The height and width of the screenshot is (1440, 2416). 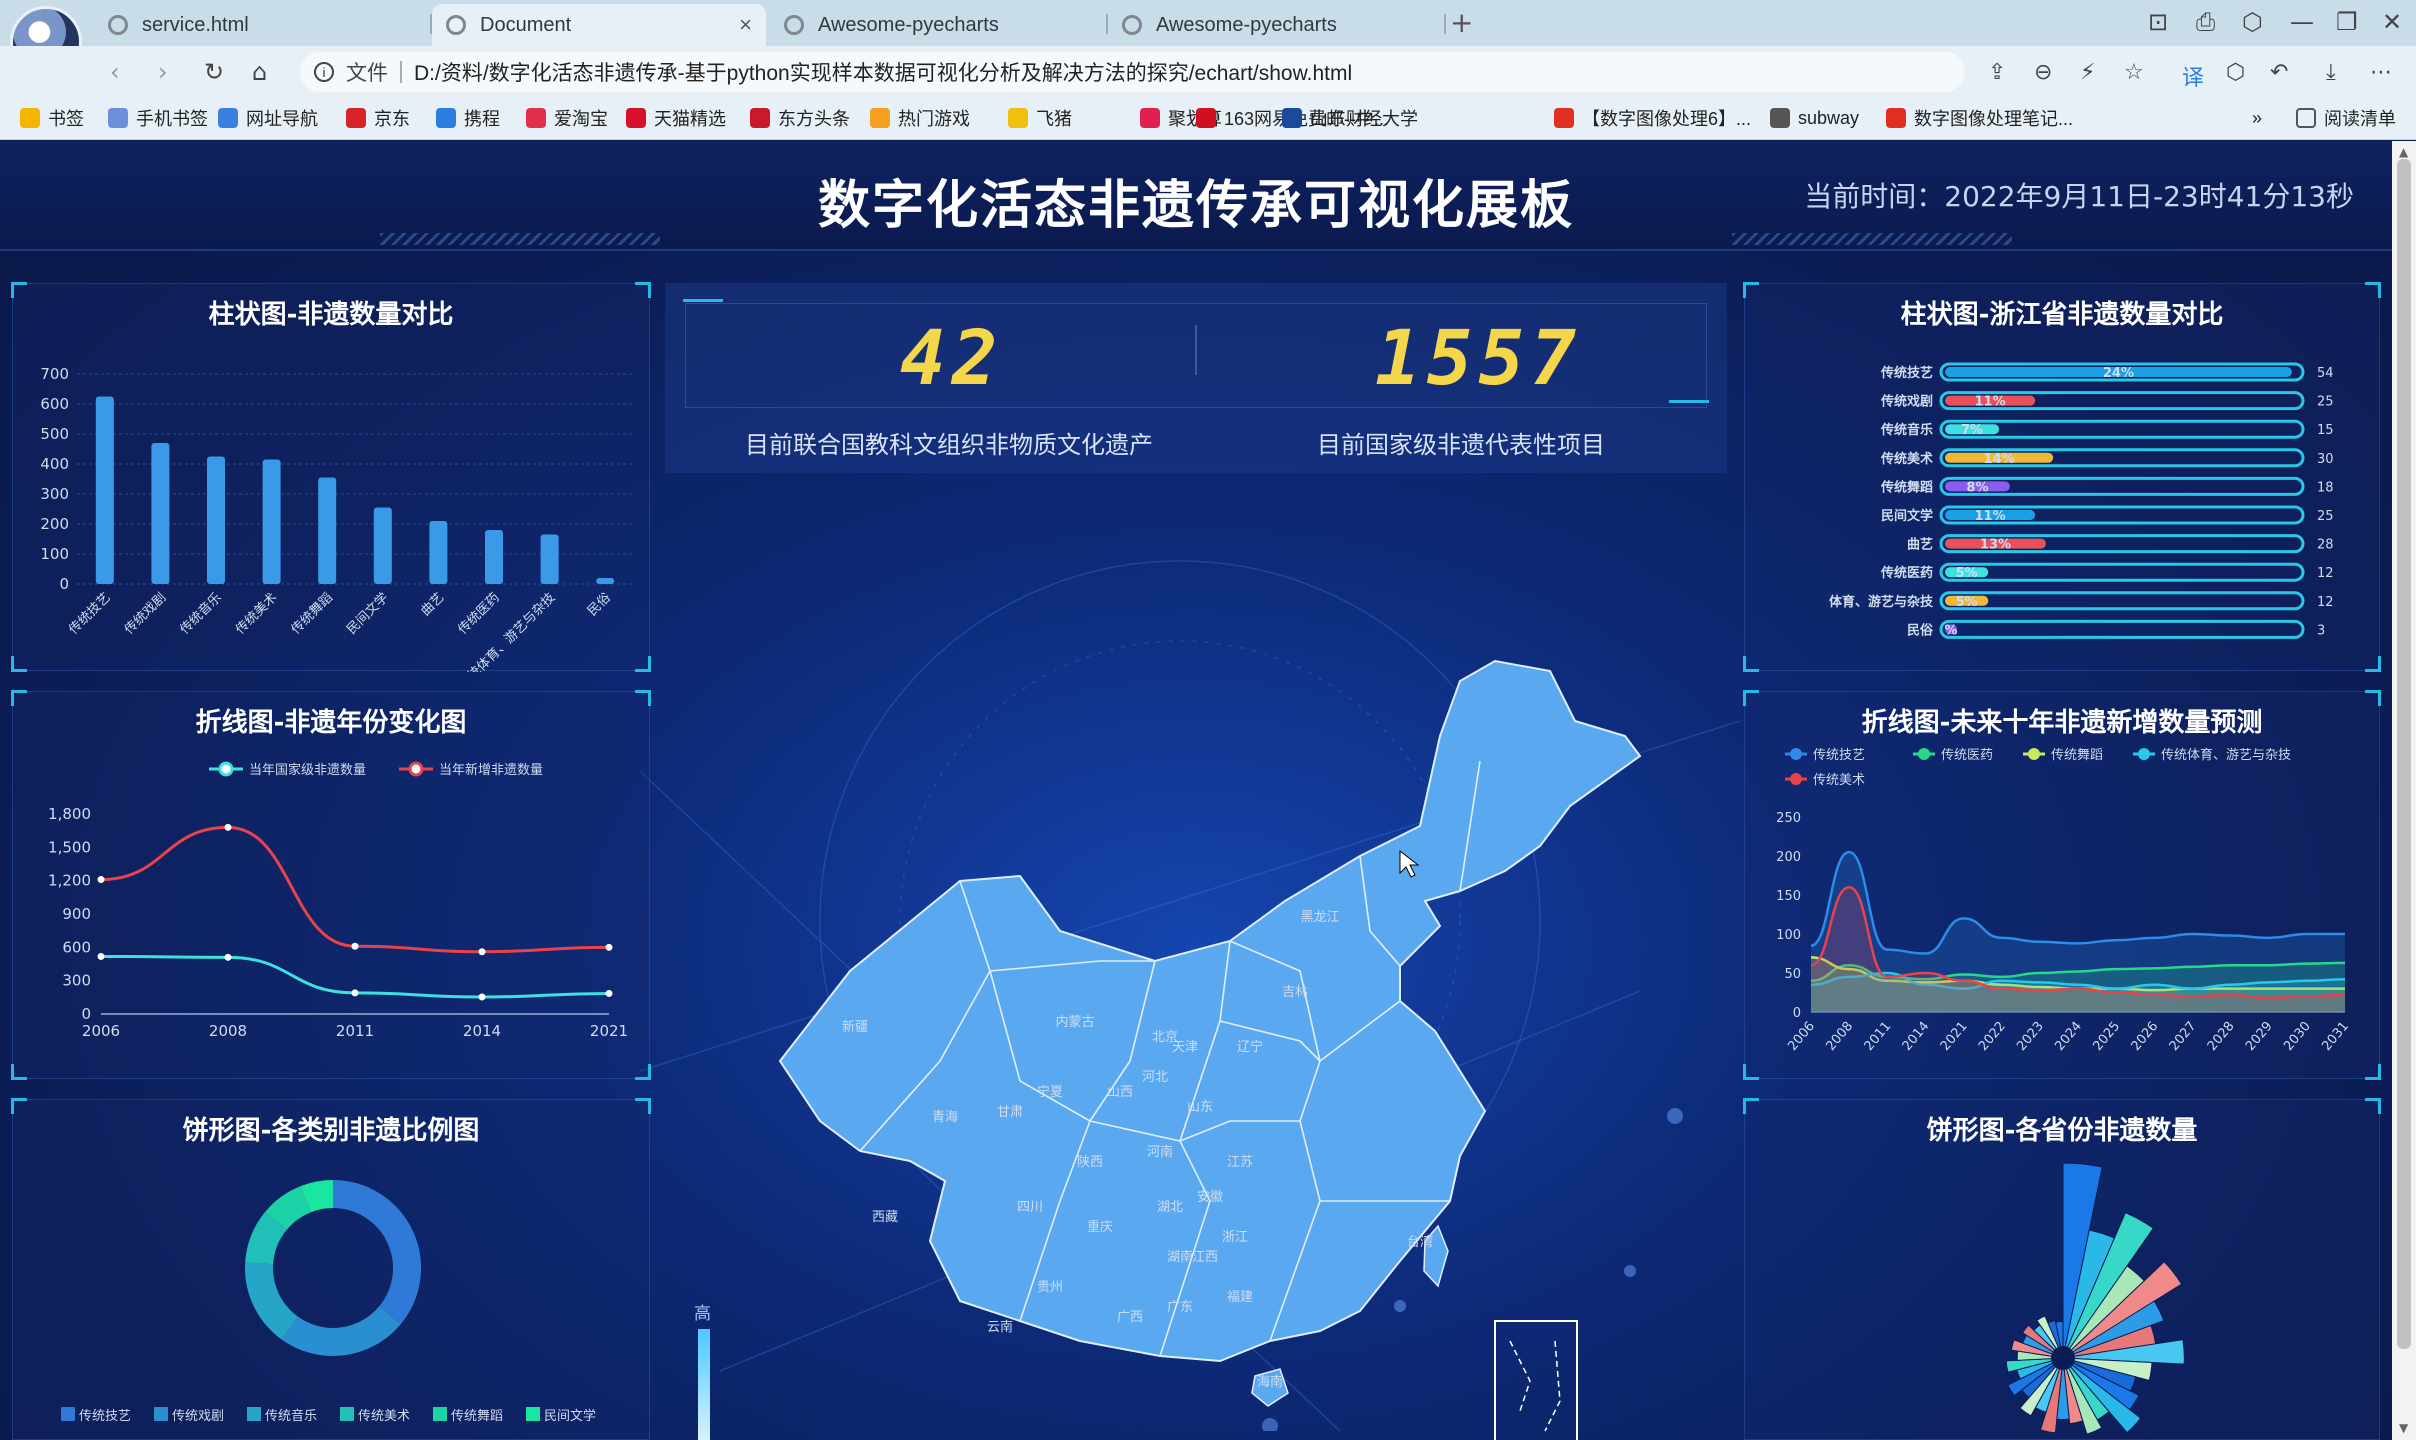 What do you see at coordinates (690, 119) in the screenshot?
I see `bookmark-label: 天猫精选` at bounding box center [690, 119].